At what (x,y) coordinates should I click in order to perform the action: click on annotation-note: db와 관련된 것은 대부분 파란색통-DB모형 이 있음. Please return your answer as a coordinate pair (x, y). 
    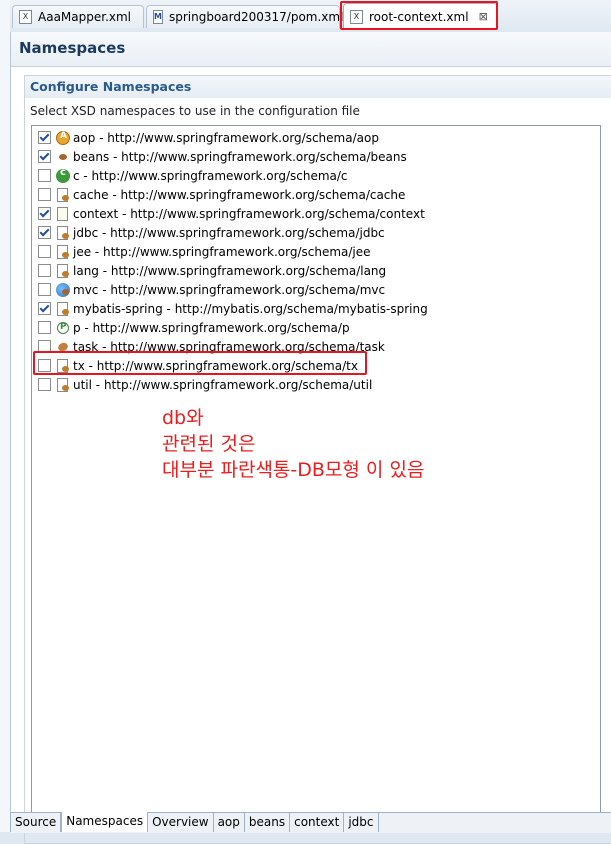
    Looking at the image, I should click on (293, 444).